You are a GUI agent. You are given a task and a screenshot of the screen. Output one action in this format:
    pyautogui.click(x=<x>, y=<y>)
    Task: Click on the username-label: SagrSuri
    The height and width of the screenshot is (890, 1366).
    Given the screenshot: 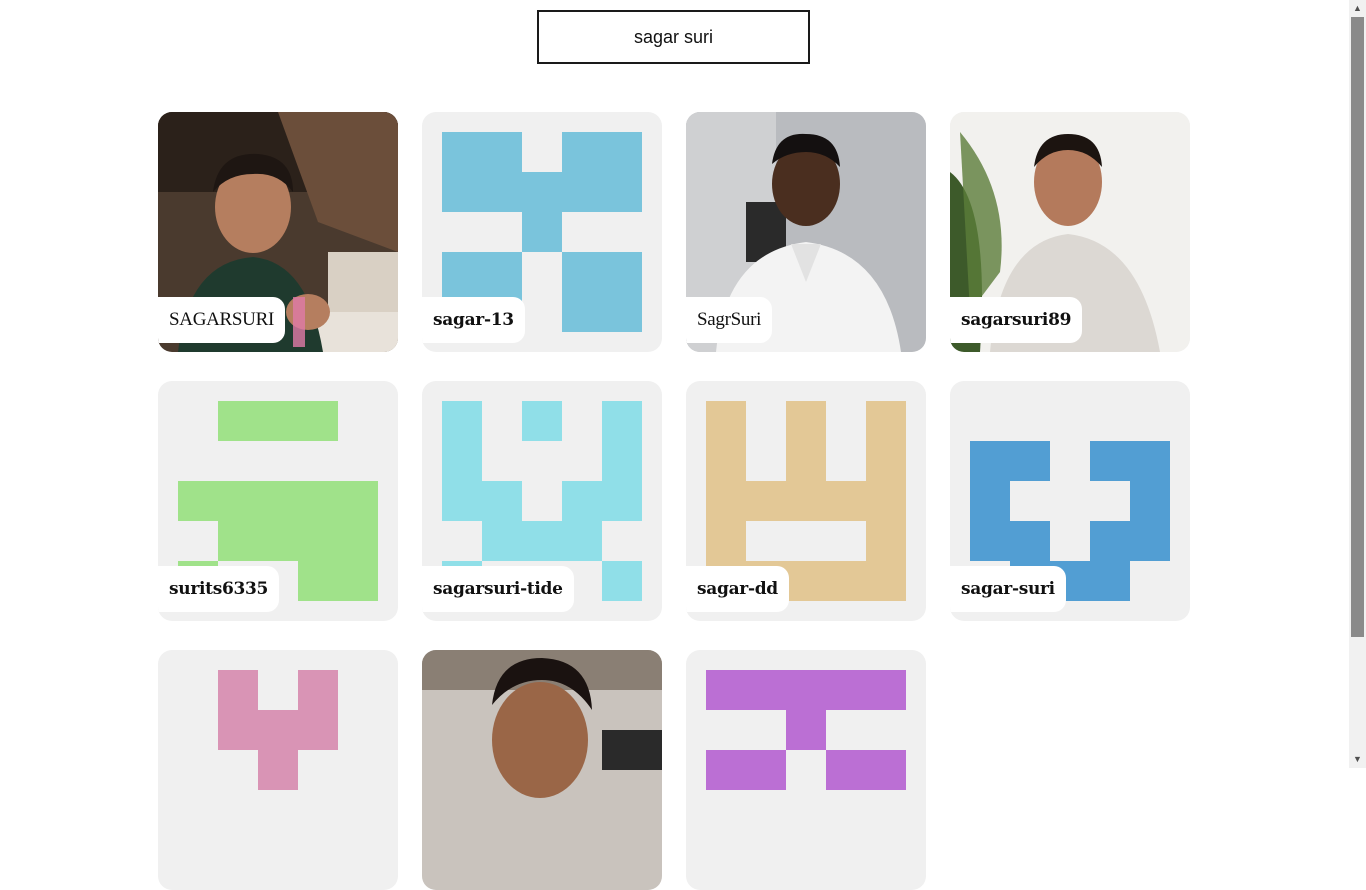 What is the action you would take?
    pyautogui.click(x=729, y=320)
    